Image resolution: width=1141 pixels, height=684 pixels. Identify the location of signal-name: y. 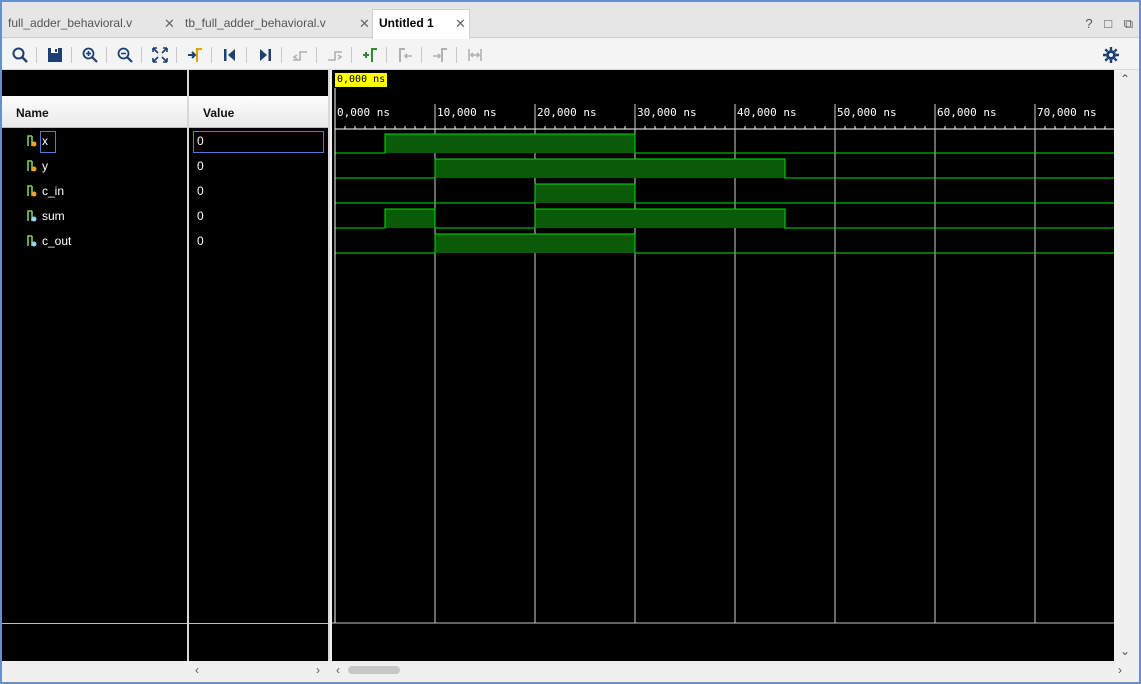
(45, 166).